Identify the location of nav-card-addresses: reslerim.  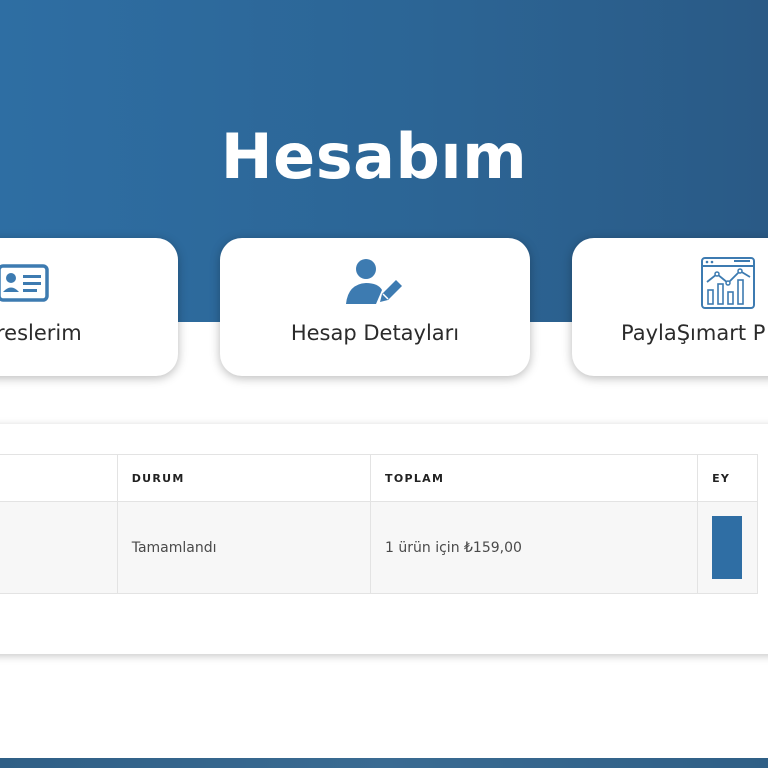
(89, 307).